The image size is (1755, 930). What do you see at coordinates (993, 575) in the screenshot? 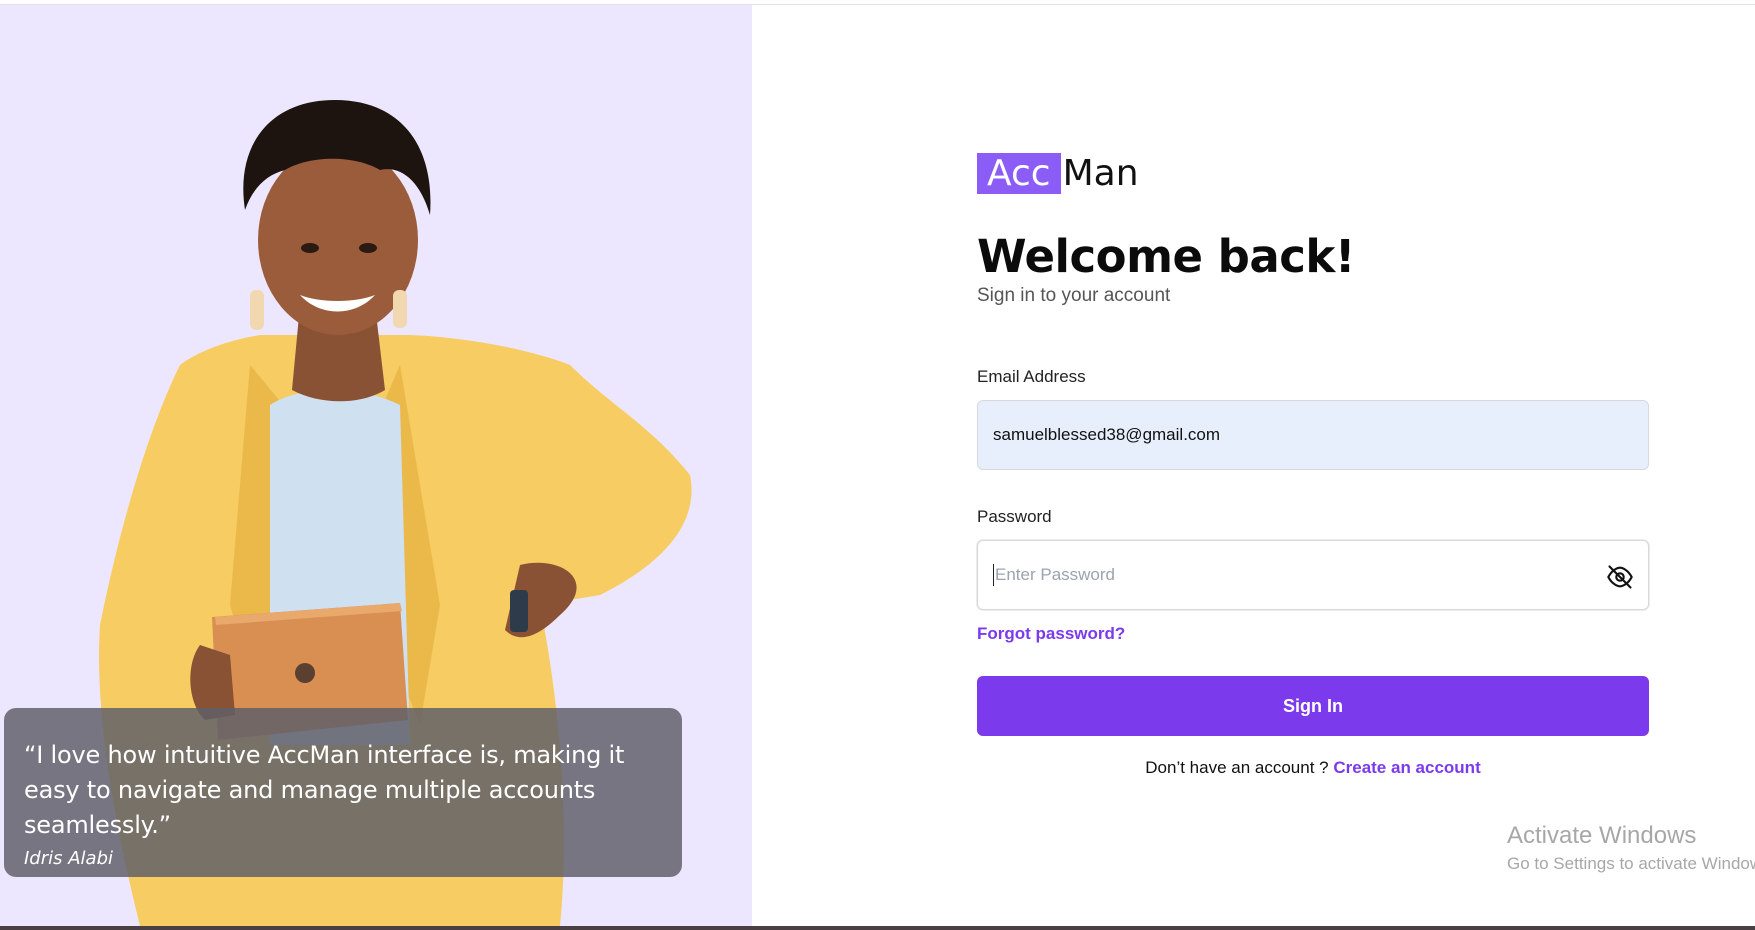
I see `text-caret` at bounding box center [993, 575].